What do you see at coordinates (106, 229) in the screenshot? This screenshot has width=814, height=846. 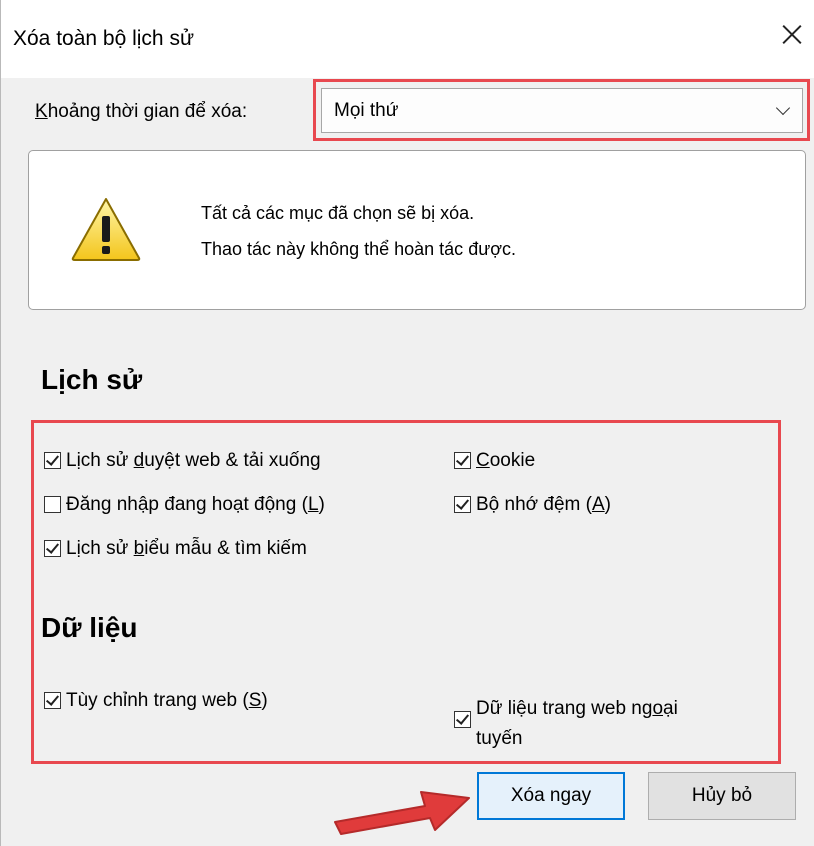 I see `warning-icon` at bounding box center [106, 229].